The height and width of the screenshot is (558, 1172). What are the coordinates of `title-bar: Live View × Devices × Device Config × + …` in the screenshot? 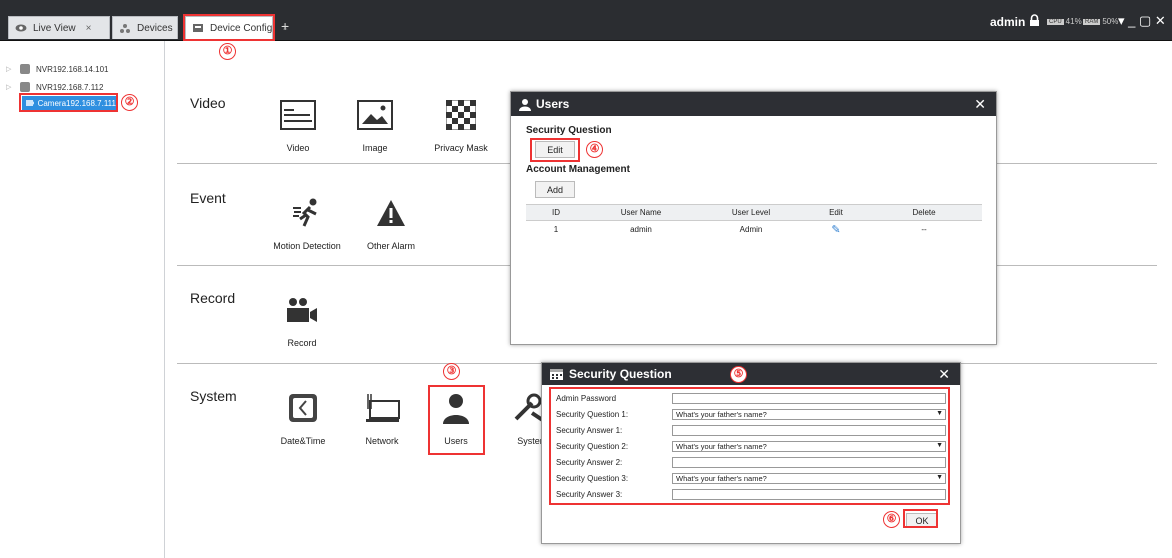 It's located at (586, 20).